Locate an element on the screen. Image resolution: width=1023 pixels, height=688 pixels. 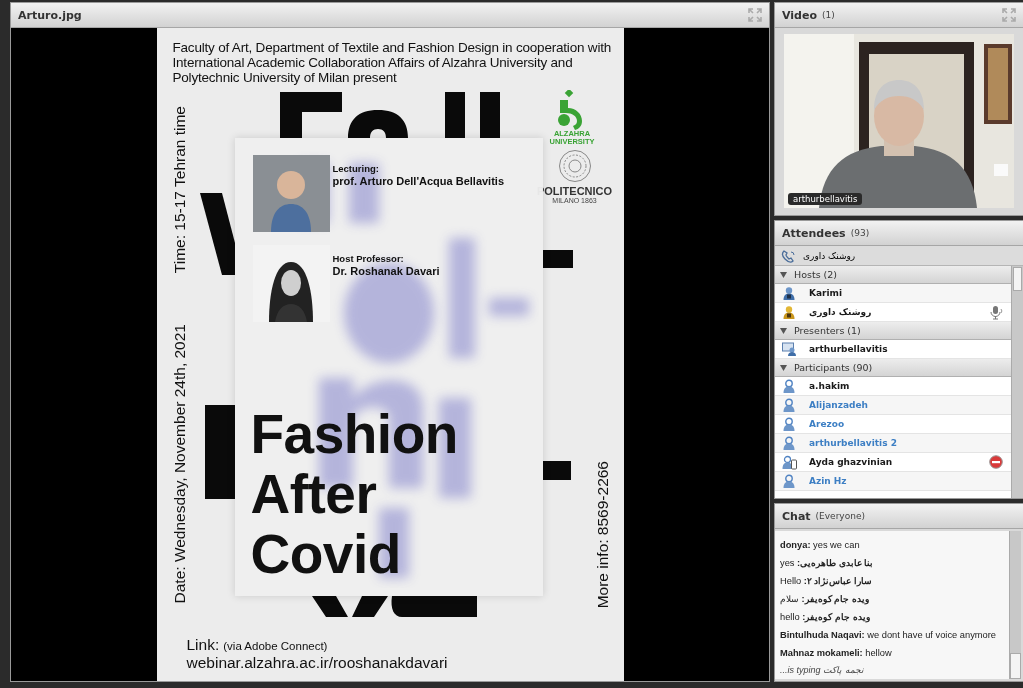
poster-intro: Faculty of Art, Department of Textile and Fashion Design in cooperation with International Academic Collaboration Affairs of Alzahra University and Polytechnic University of Milan present is located at coordinates (392, 62).